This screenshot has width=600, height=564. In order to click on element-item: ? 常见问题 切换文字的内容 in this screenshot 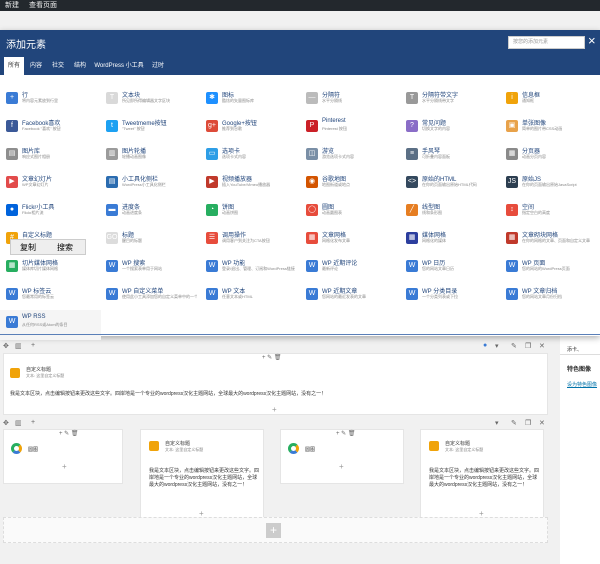, I will do `click(449, 127)`.